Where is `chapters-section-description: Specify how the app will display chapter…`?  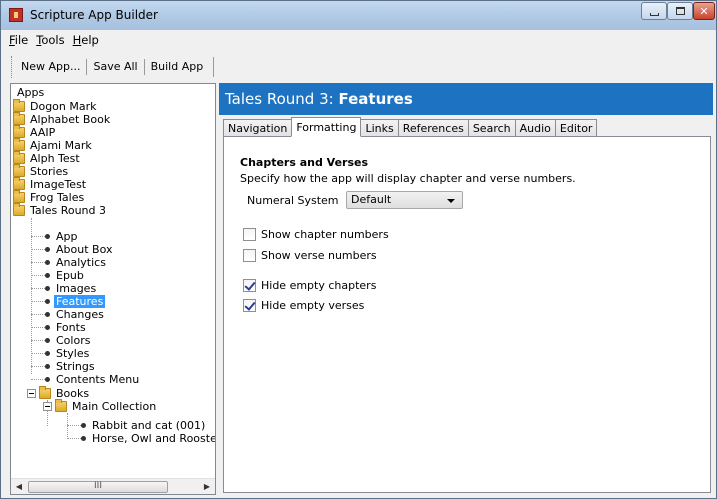 chapters-section-description: Specify how the app will display chapter… is located at coordinates (408, 178).